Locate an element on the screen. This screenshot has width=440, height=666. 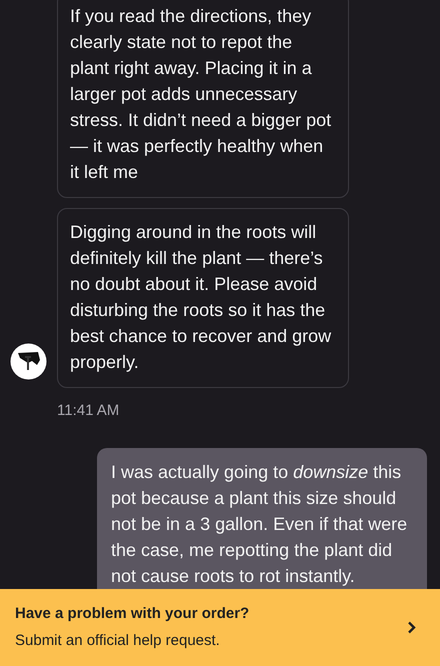
chevron-right-icon is located at coordinates (411, 627).